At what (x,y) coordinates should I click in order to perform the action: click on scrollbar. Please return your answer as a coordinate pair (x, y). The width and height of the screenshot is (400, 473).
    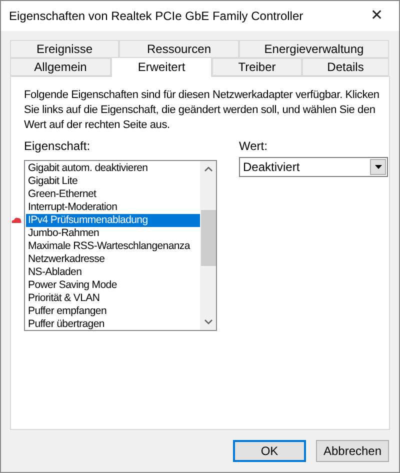
    Looking at the image, I should click on (208, 245).